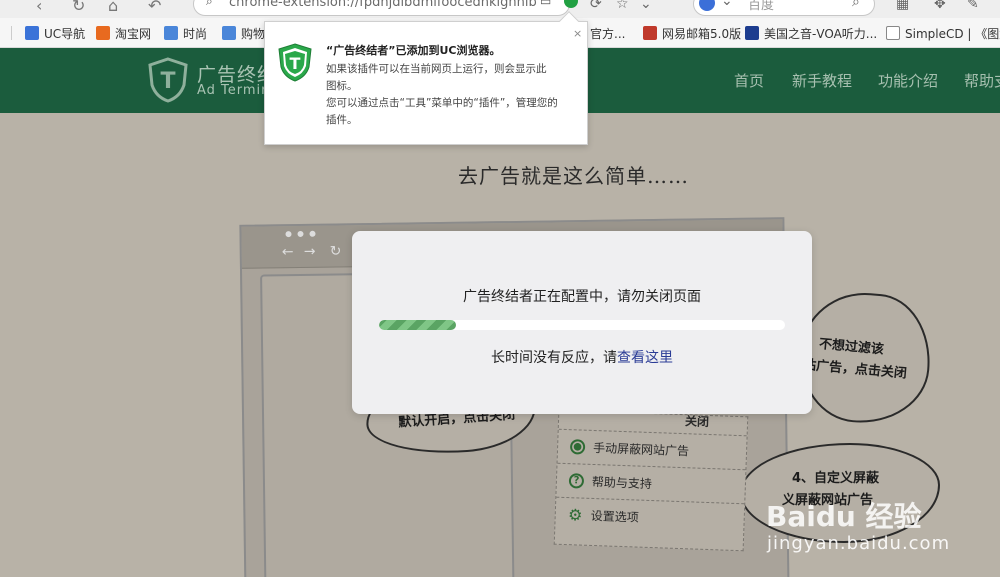 This screenshot has width=1000, height=577. I want to click on dialog-help-text: 长时间没有反应，请, so click(554, 358).